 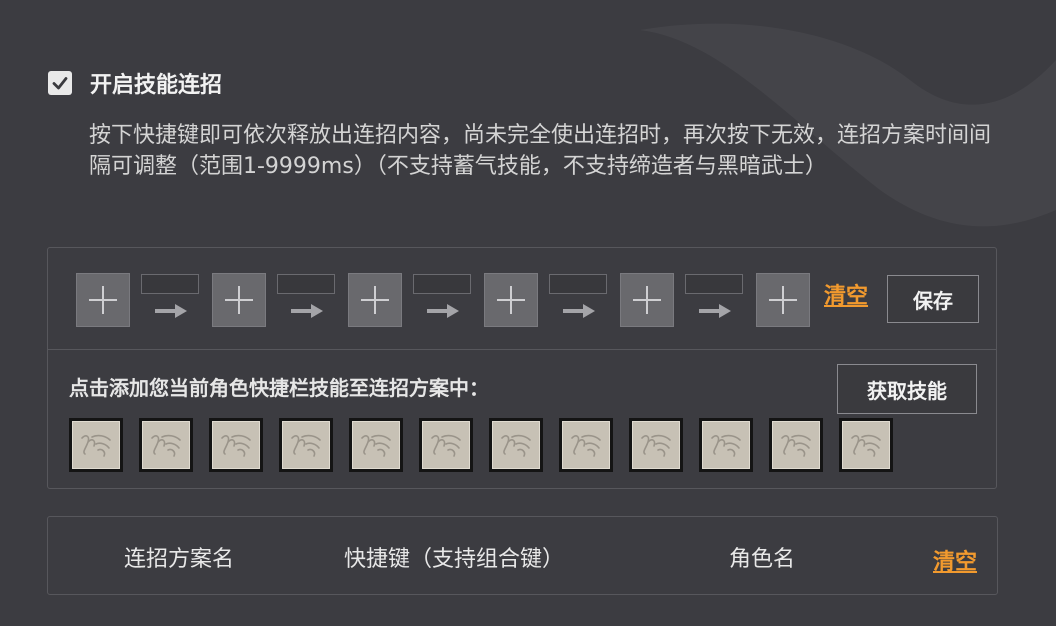 What do you see at coordinates (846, 294) in the screenshot?
I see `clear-combo-link: 清空` at bounding box center [846, 294].